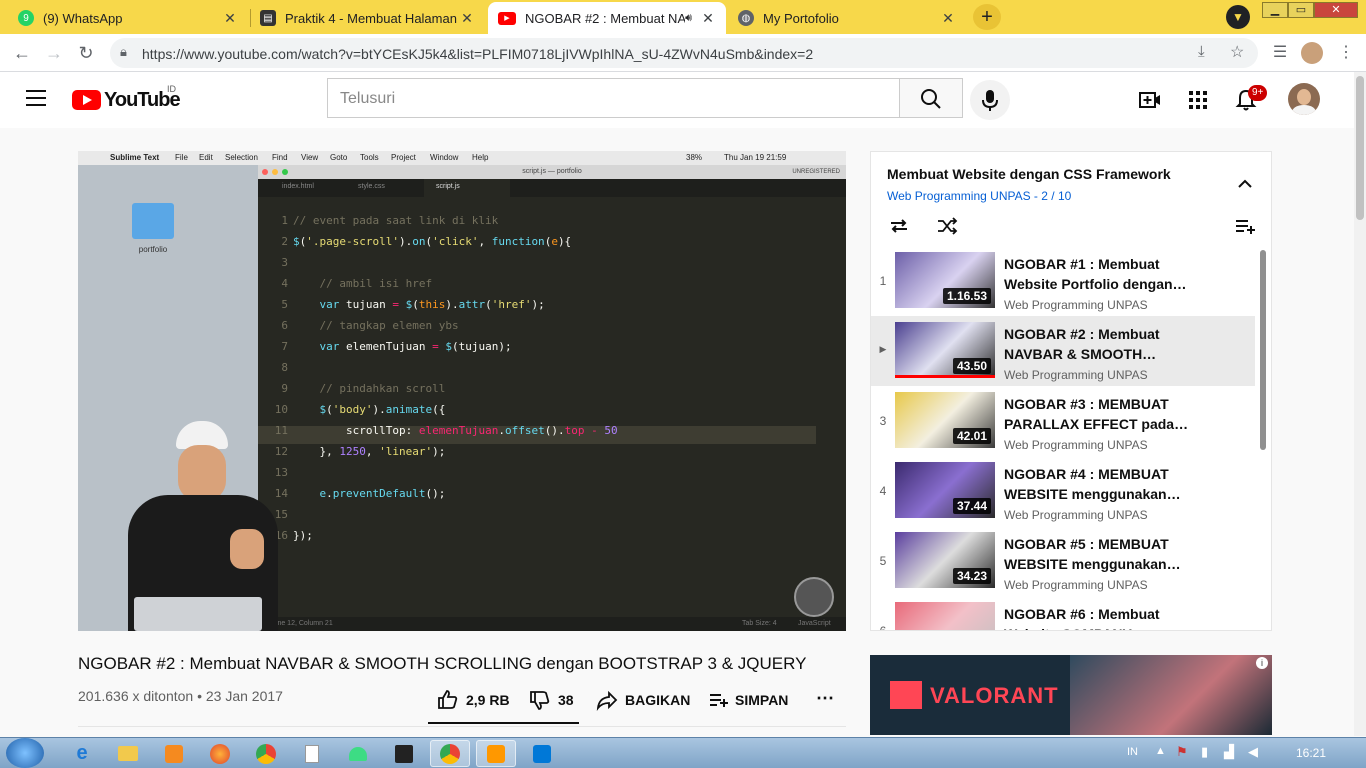  What do you see at coordinates (1336, 10) in the screenshot?
I see `window-close-button: ✕` at bounding box center [1336, 10].